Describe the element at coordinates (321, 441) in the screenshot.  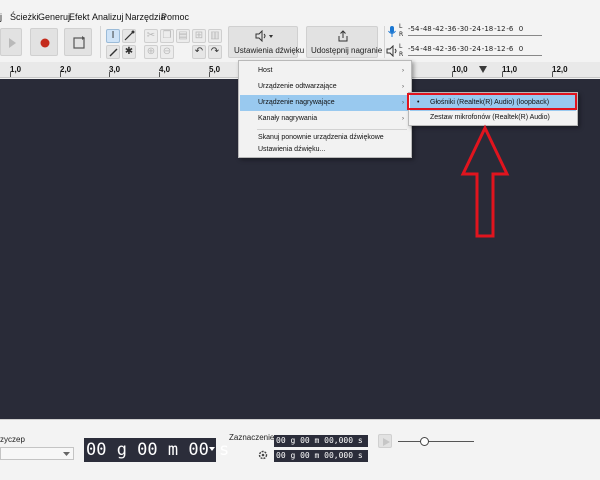
I see `selection-start-field: 00 g 00 m 00,000 s` at that location.